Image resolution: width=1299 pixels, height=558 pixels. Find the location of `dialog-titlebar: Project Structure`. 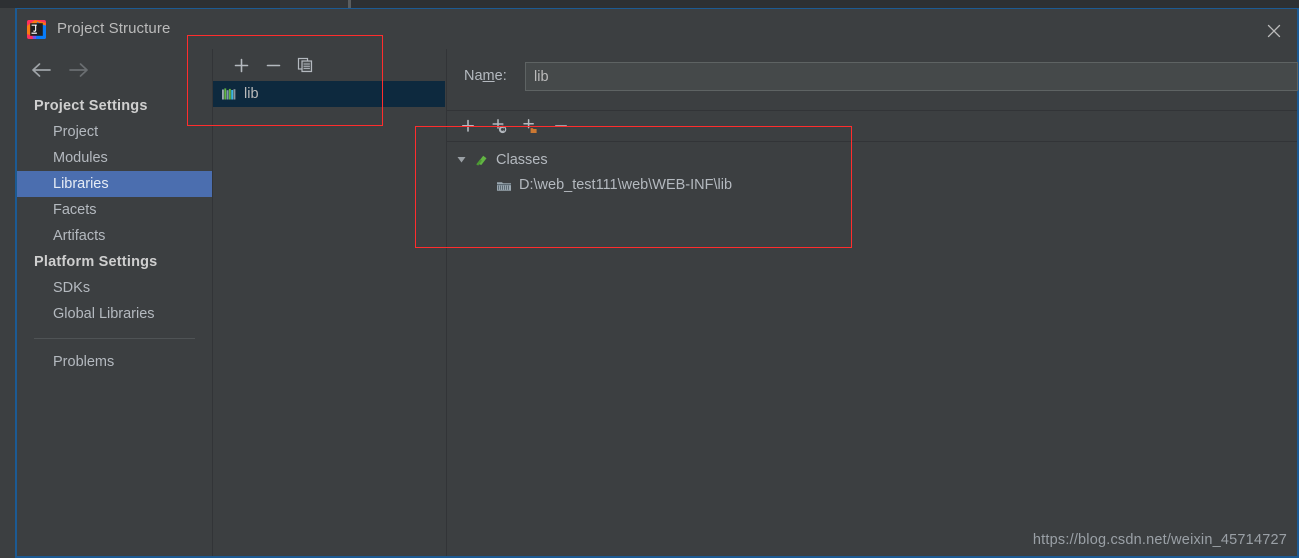

dialog-titlebar: Project Structure is located at coordinates (657, 29).